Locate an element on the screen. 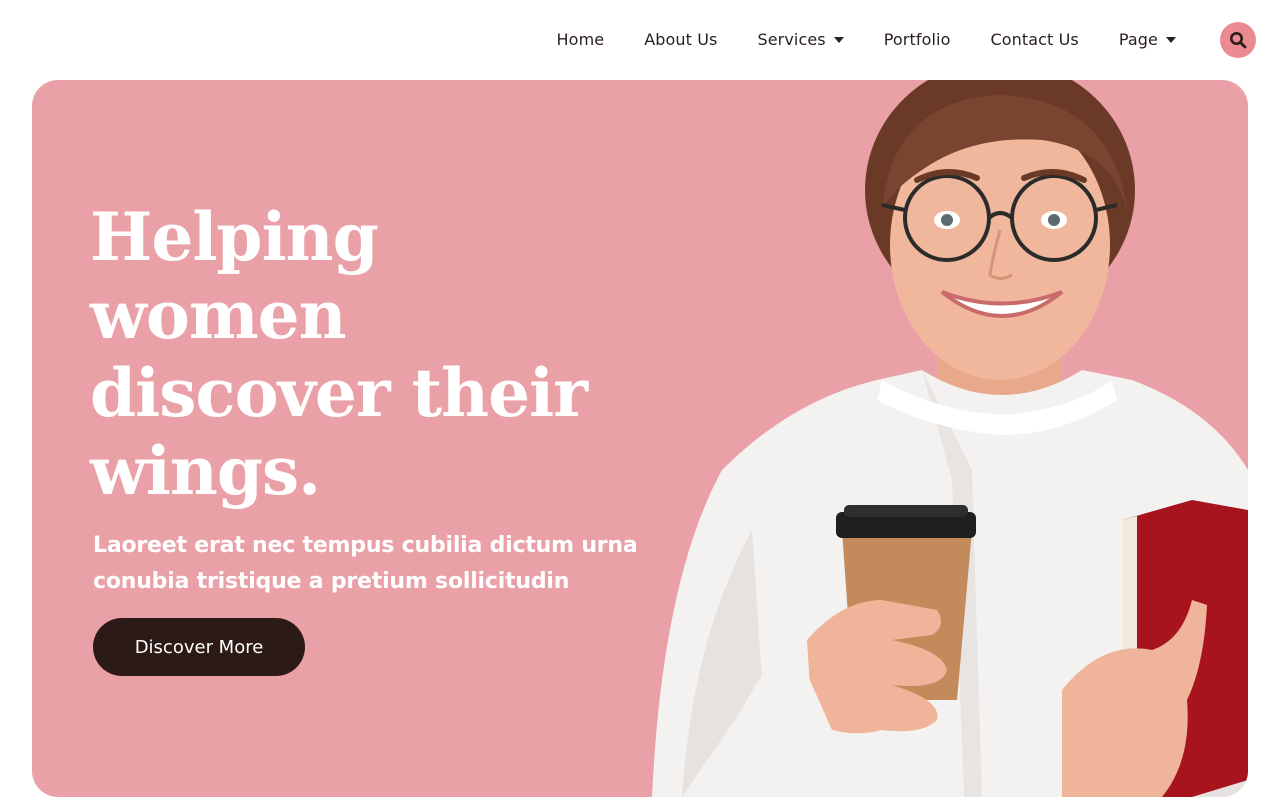 This screenshot has height=800, width=1280. discover-more-button: Discover More is located at coordinates (199, 647).